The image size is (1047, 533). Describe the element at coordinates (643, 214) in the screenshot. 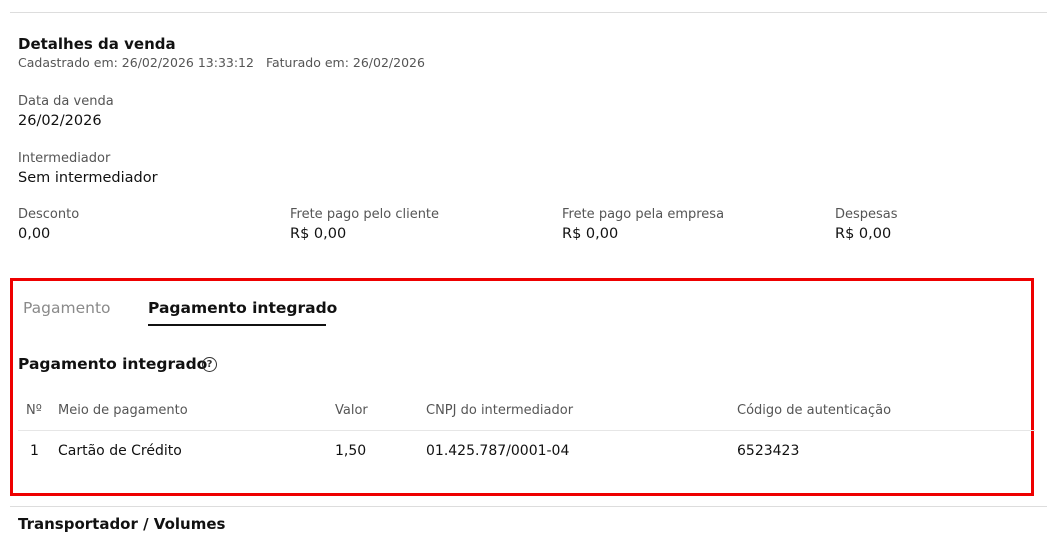

I see `company-freight-label: Frete pago pela empresa` at that location.